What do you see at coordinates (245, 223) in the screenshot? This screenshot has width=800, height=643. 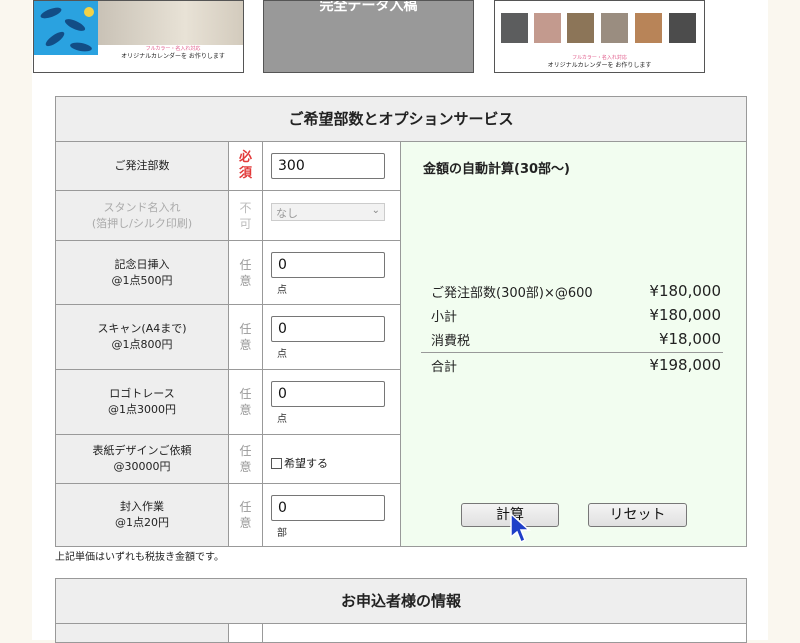 I see `badge-char-2: 可` at bounding box center [245, 223].